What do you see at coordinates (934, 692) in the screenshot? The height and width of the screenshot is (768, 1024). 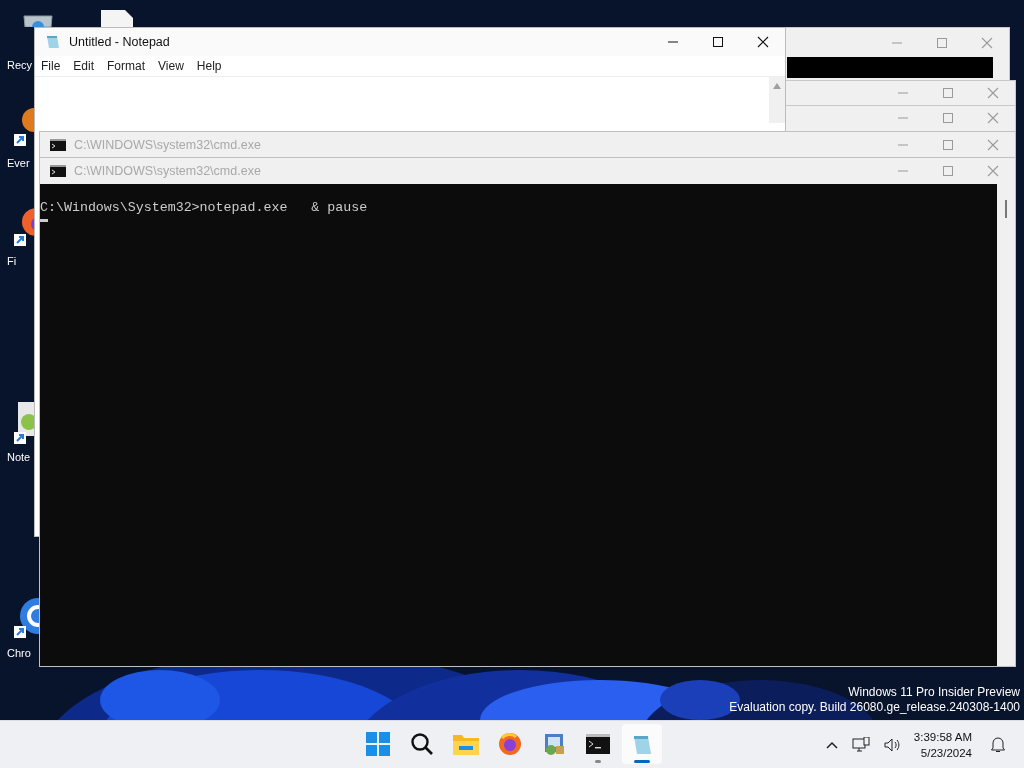 I see `watermark-text: Windows 11 Pro Insider Preview` at bounding box center [934, 692].